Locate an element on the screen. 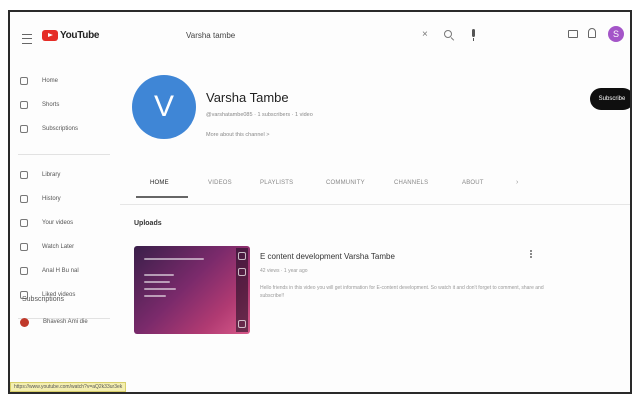 The image size is (640, 396). sidebar-item-label: Watch Later is located at coordinates (58, 247).